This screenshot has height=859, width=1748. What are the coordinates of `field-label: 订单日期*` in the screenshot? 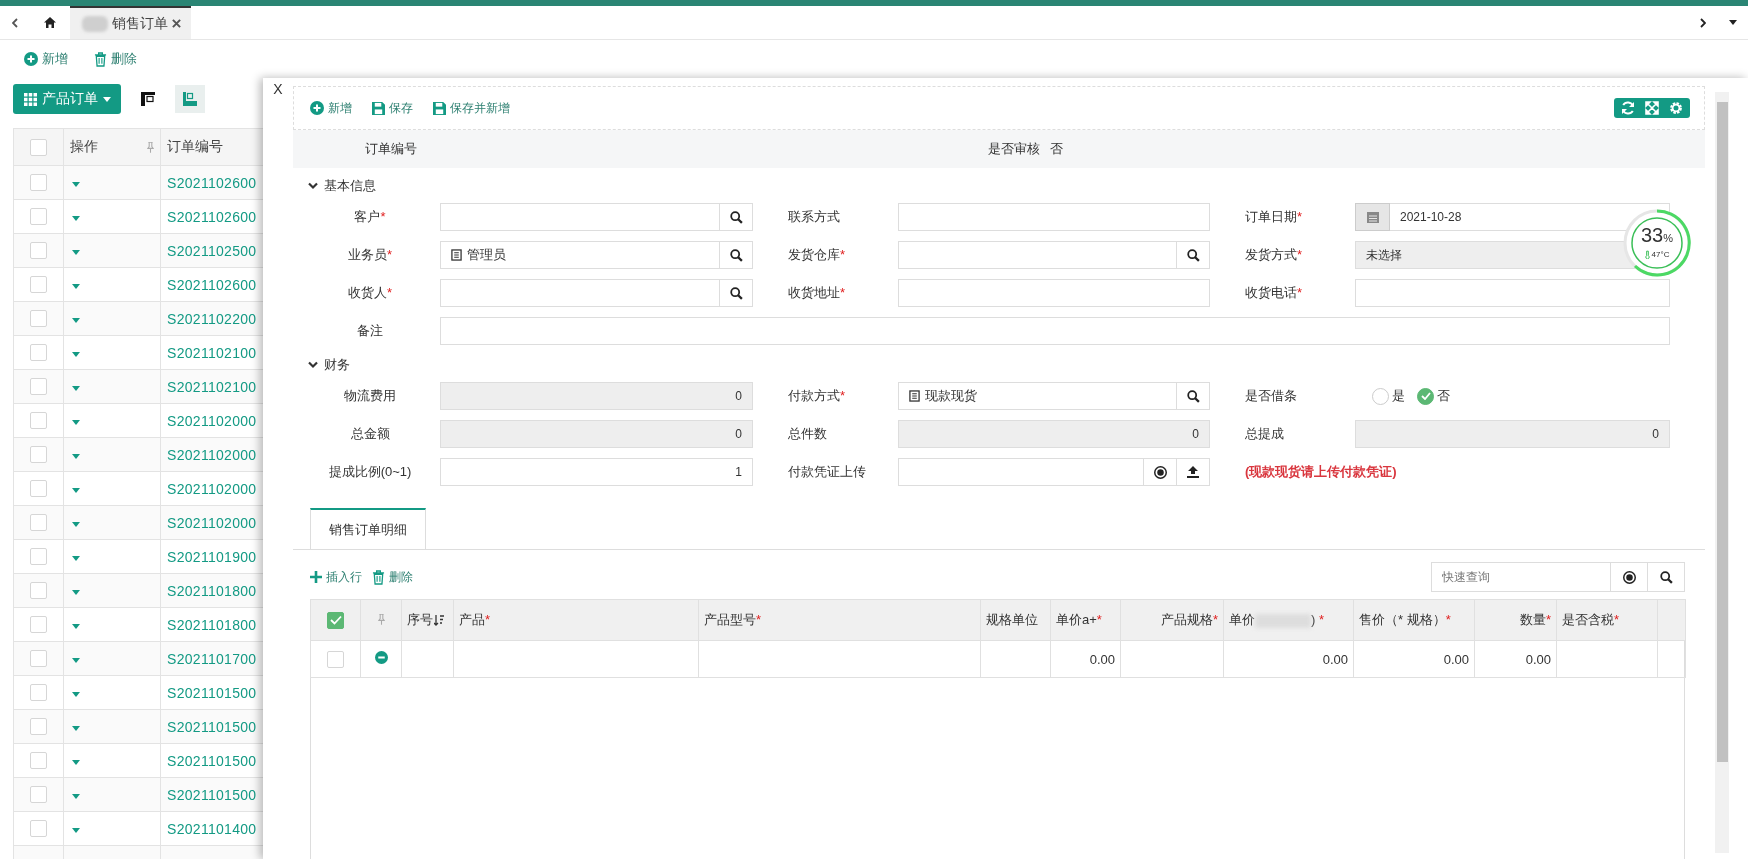 It's located at (1274, 217).